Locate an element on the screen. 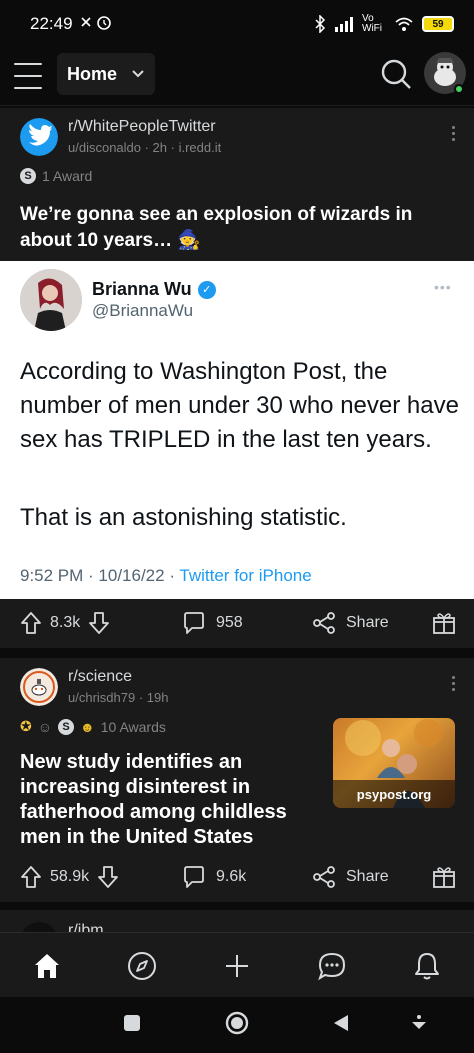  vote-group: 8.3k is located at coordinates (65, 623).